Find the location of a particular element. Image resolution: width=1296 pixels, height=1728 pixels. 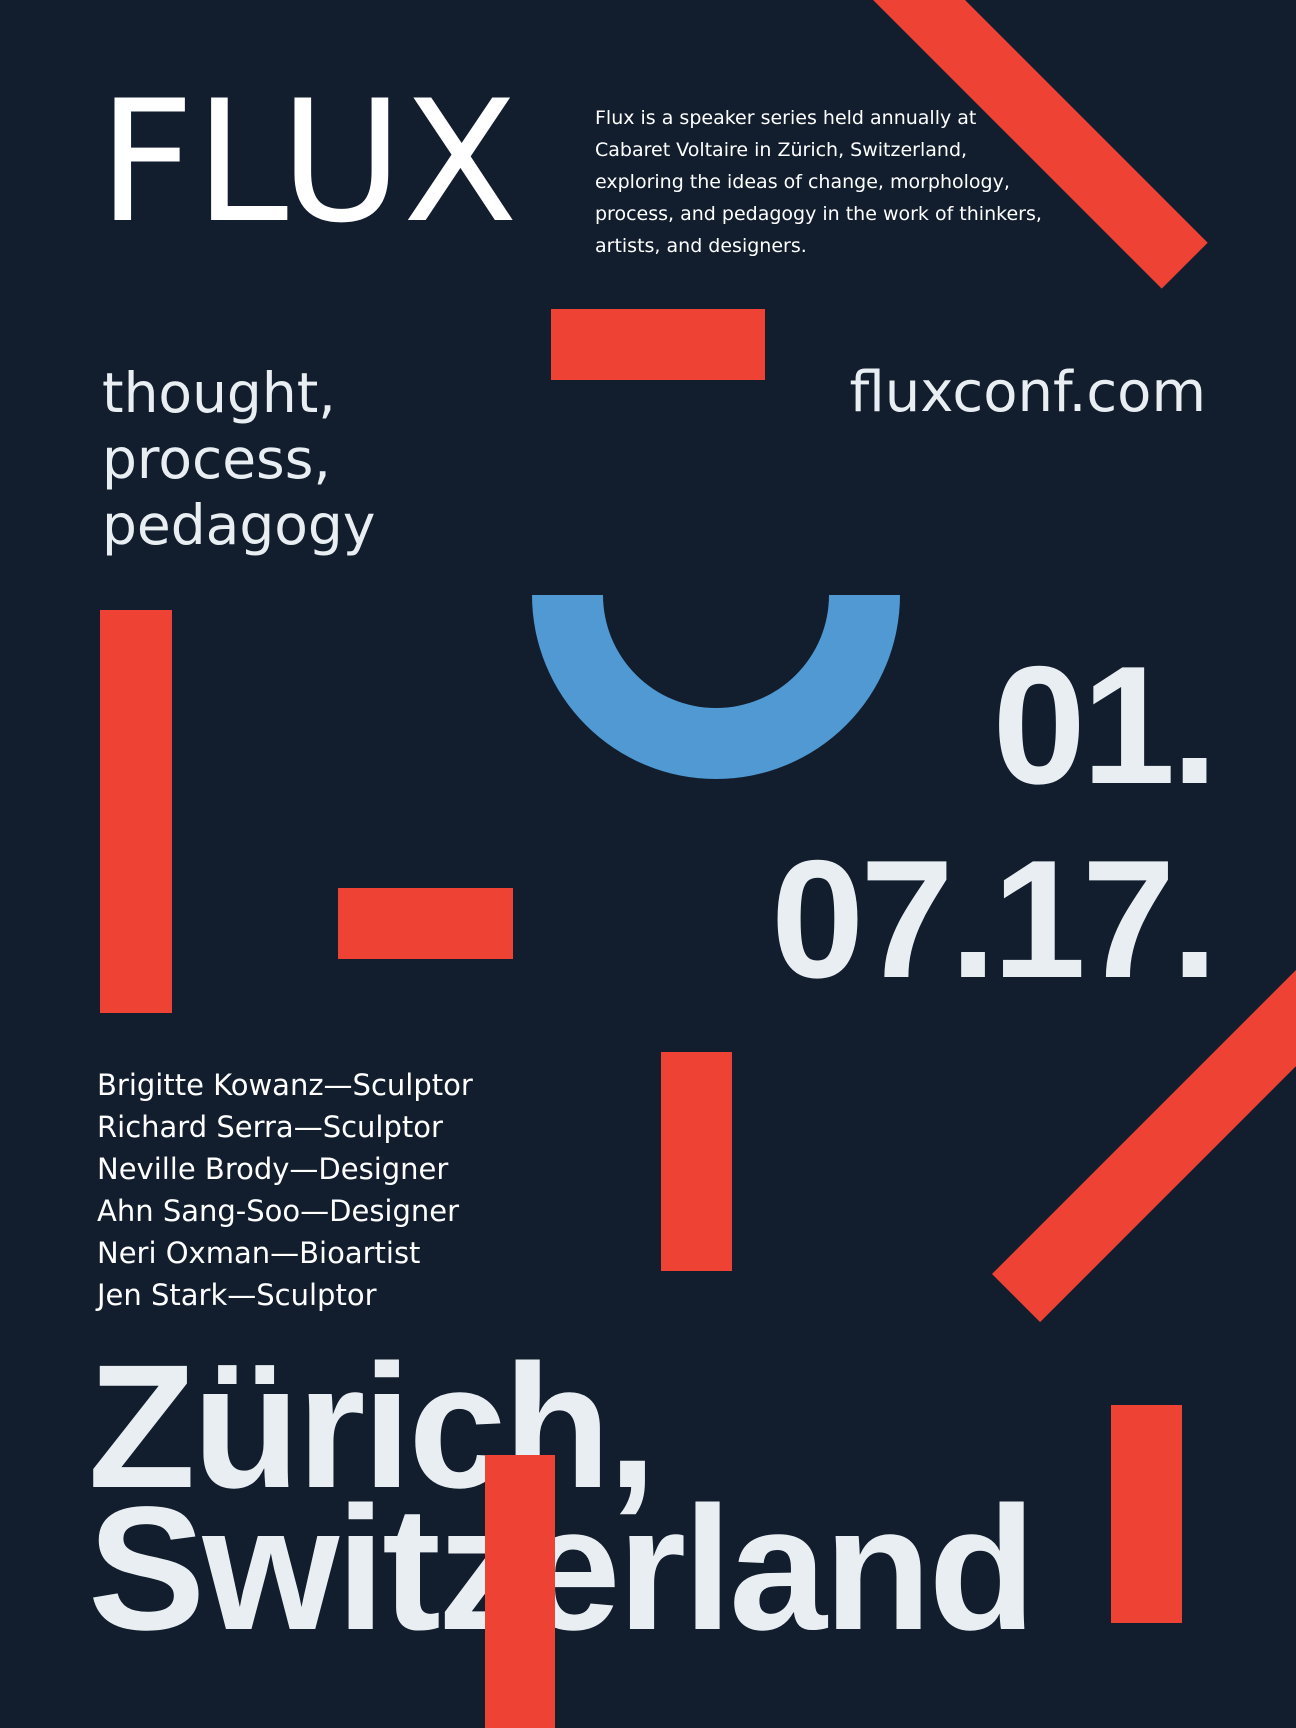

website-url: fluxconf.com is located at coordinates (1027, 392).